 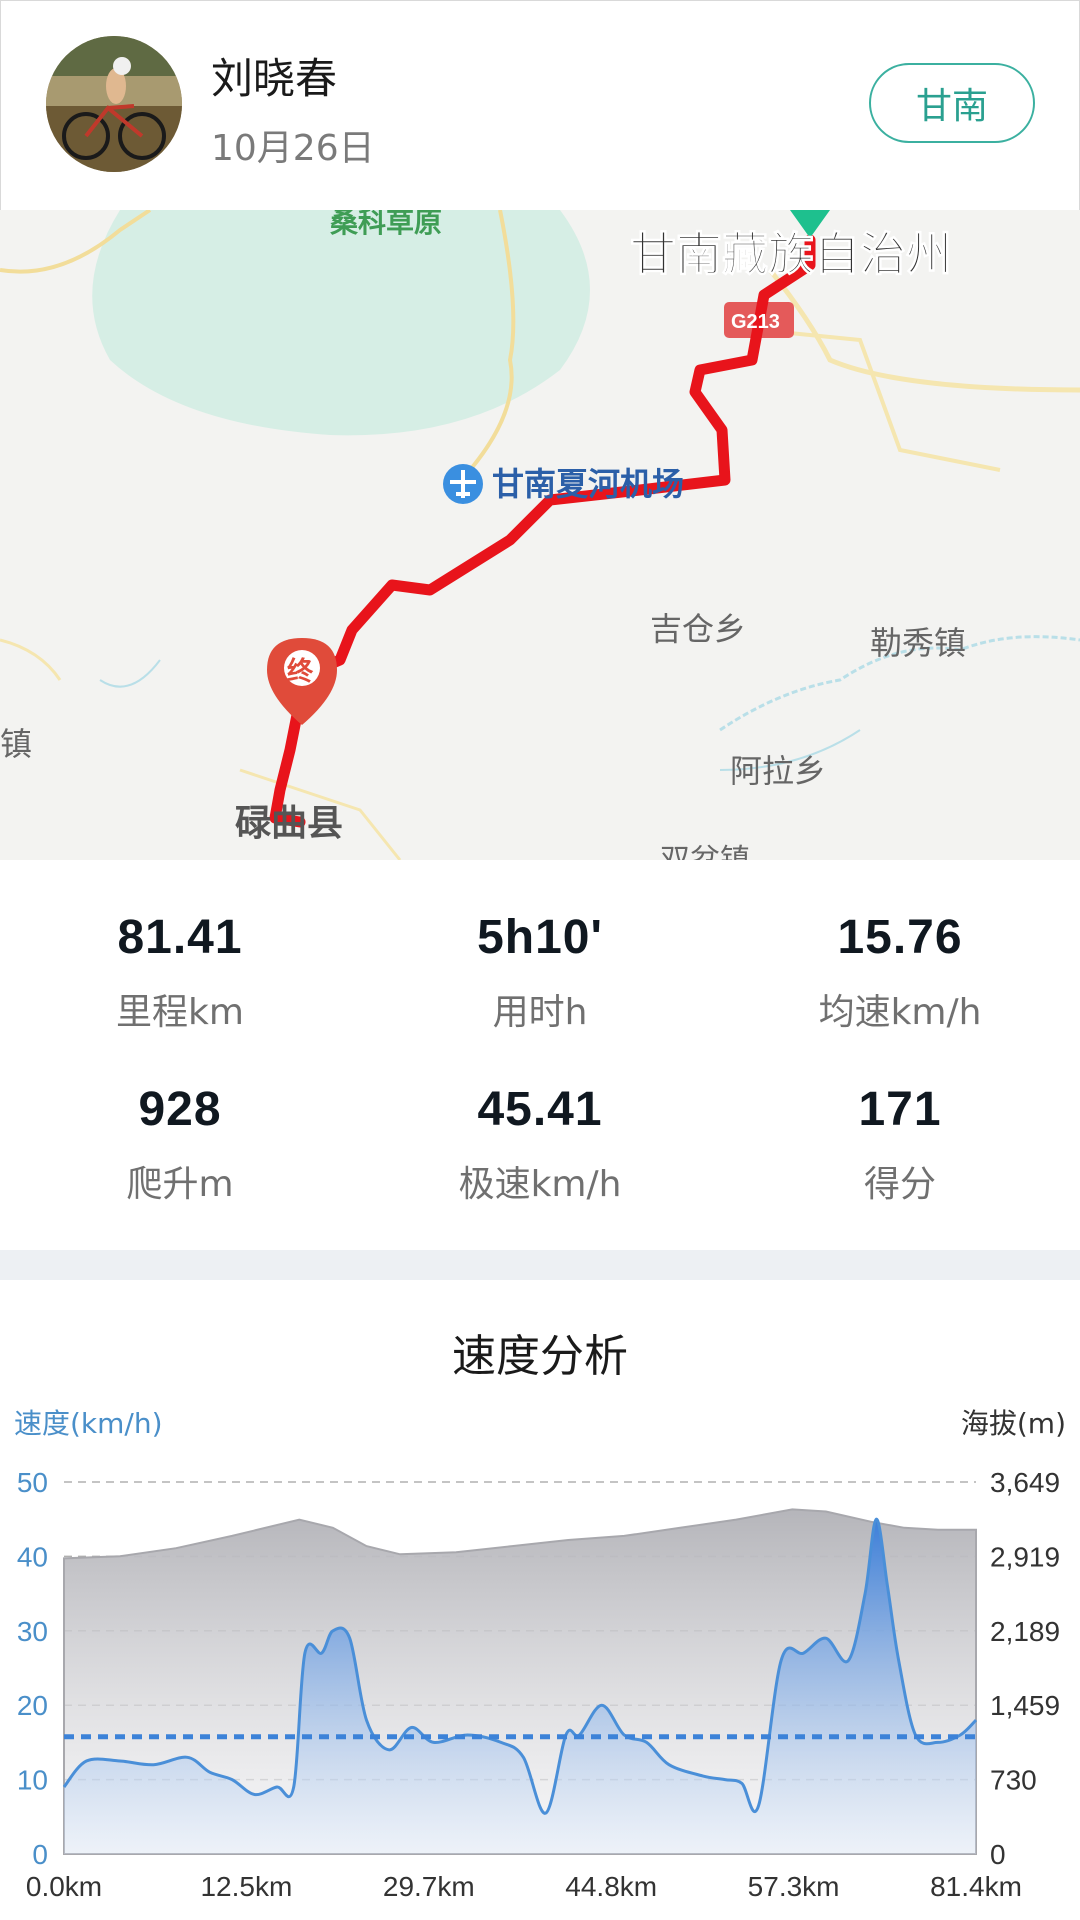 I want to click on x-tick-label: 29.7km, so click(x=429, y=1886).